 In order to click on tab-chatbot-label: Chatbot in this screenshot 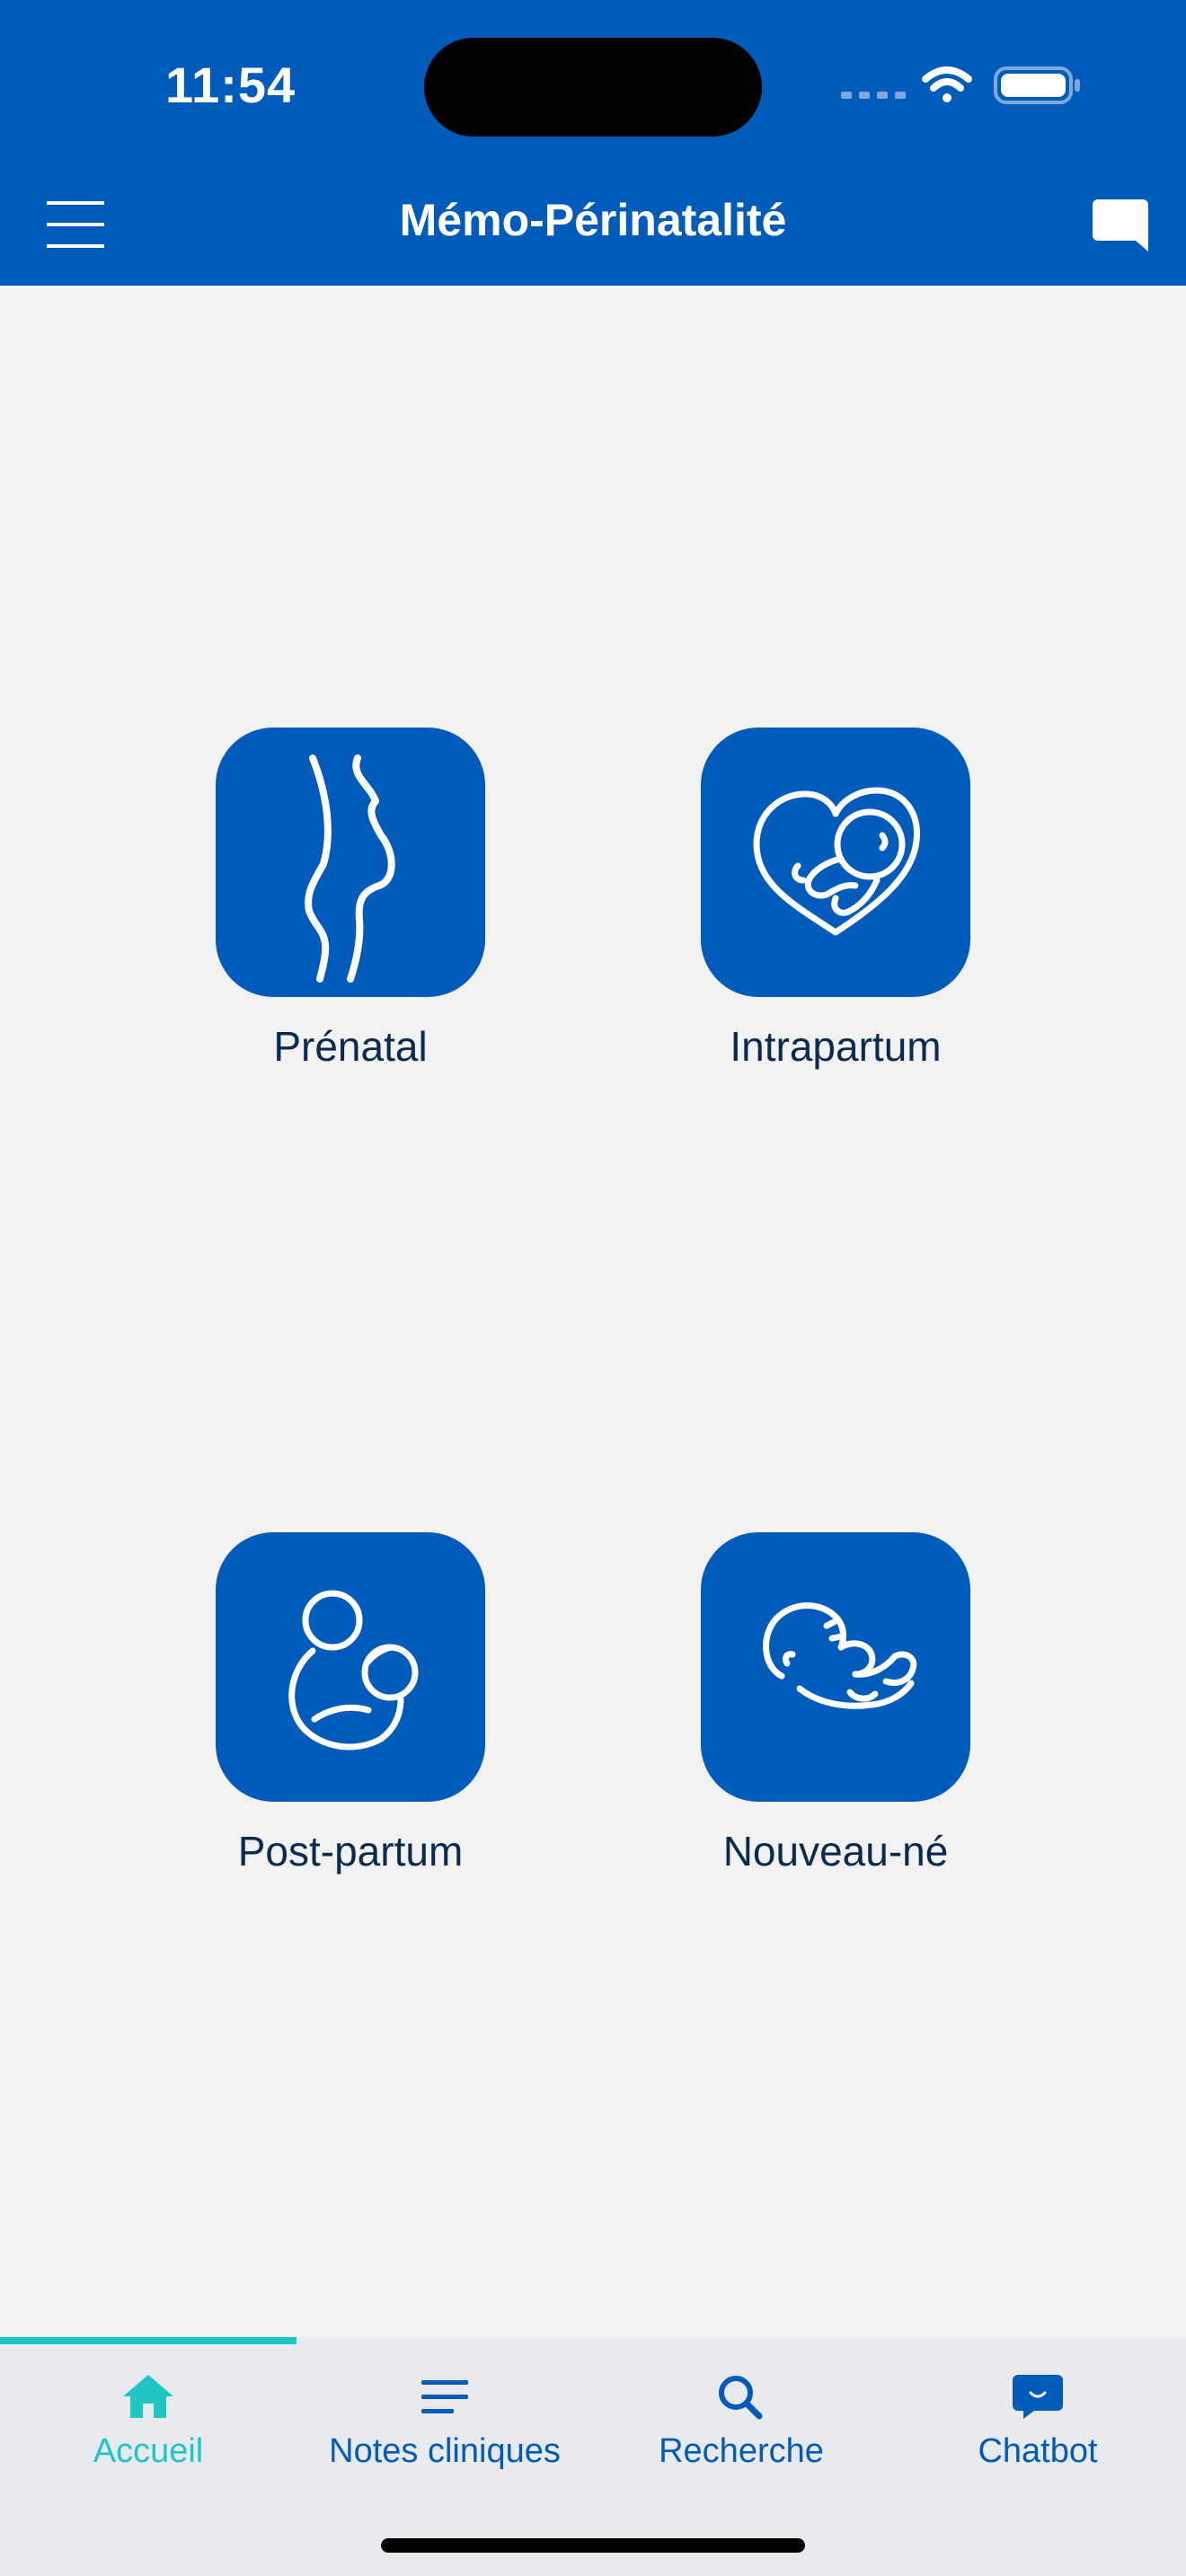, I will do `click(1038, 2451)`.